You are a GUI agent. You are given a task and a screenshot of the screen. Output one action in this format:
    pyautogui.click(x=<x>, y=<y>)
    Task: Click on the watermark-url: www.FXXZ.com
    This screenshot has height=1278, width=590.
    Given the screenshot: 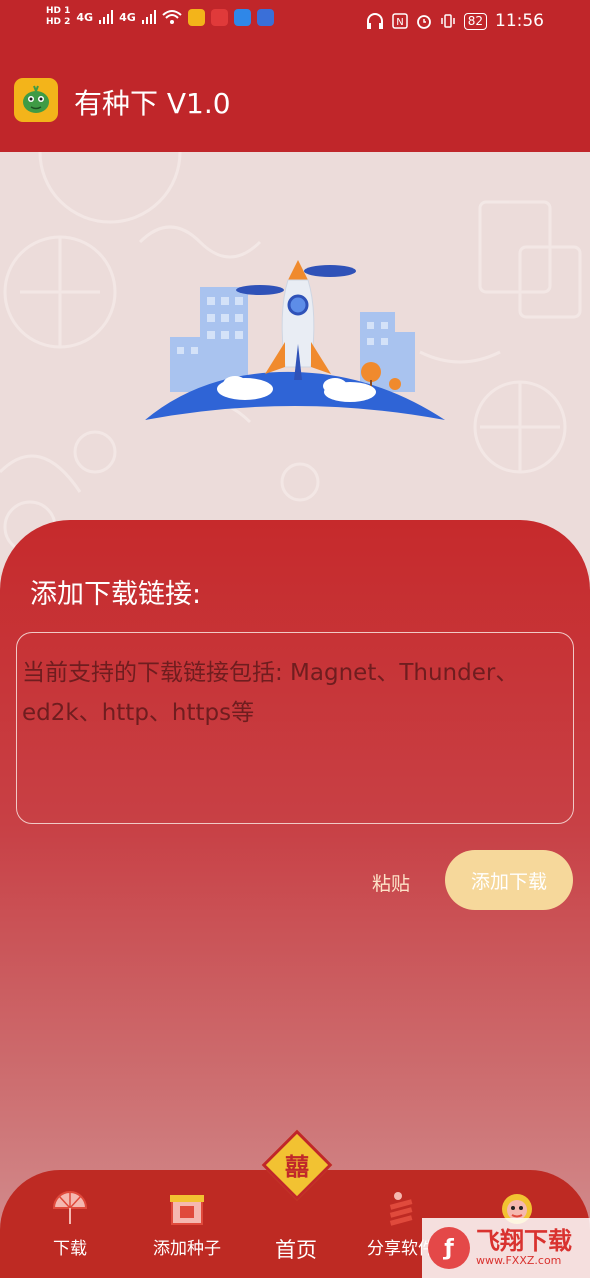 What is the action you would take?
    pyautogui.click(x=519, y=1260)
    